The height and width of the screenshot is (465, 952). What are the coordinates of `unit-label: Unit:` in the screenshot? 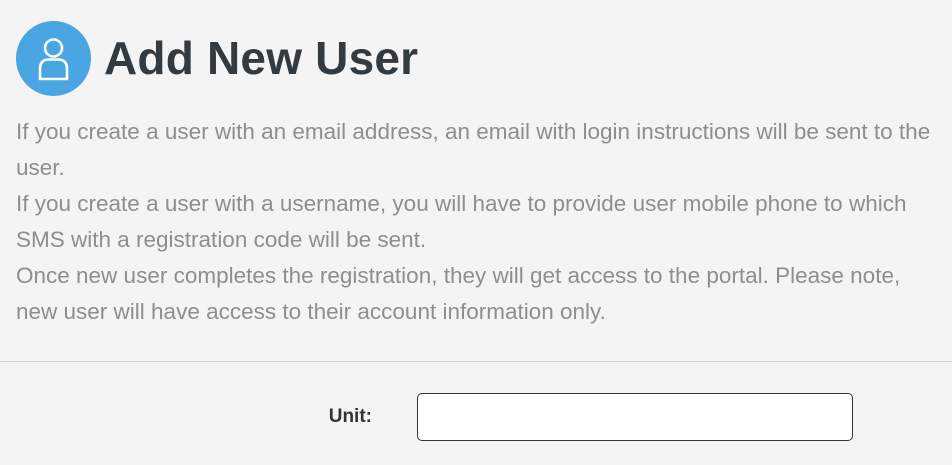 It's located at (350, 416).